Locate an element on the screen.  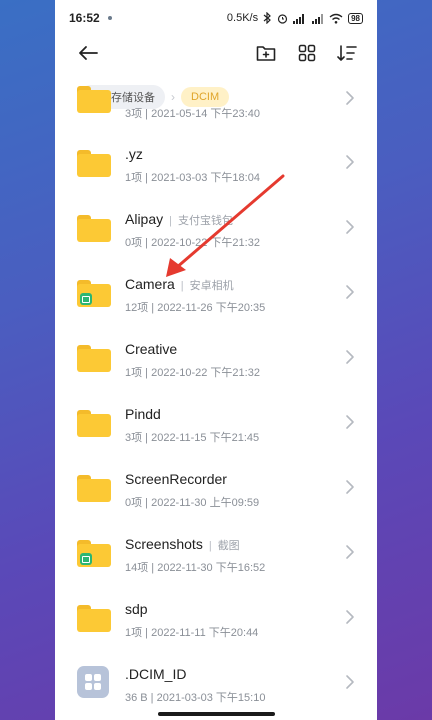
battery-icon: 98 is located at coordinates (355, 18).